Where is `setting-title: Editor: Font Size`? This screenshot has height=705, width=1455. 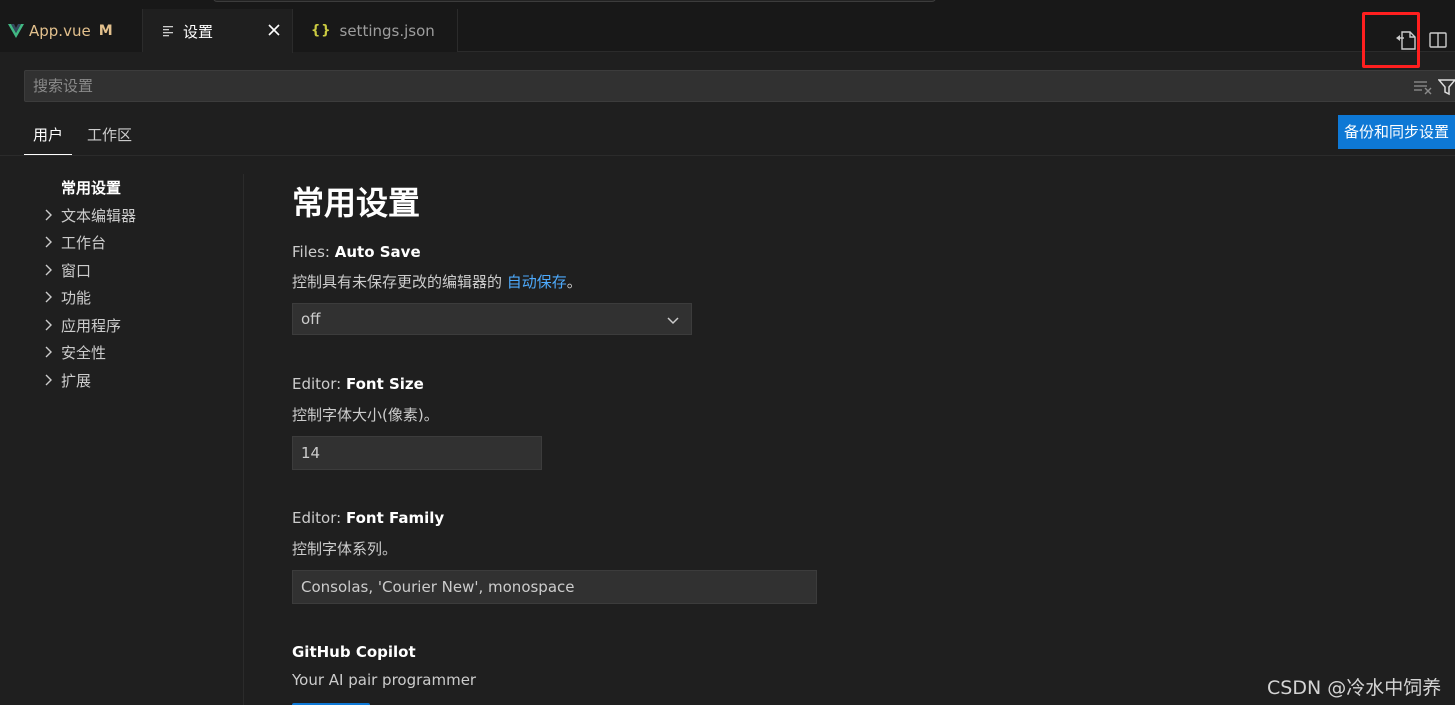
setting-title: Editor: Font Size is located at coordinates (358, 384).